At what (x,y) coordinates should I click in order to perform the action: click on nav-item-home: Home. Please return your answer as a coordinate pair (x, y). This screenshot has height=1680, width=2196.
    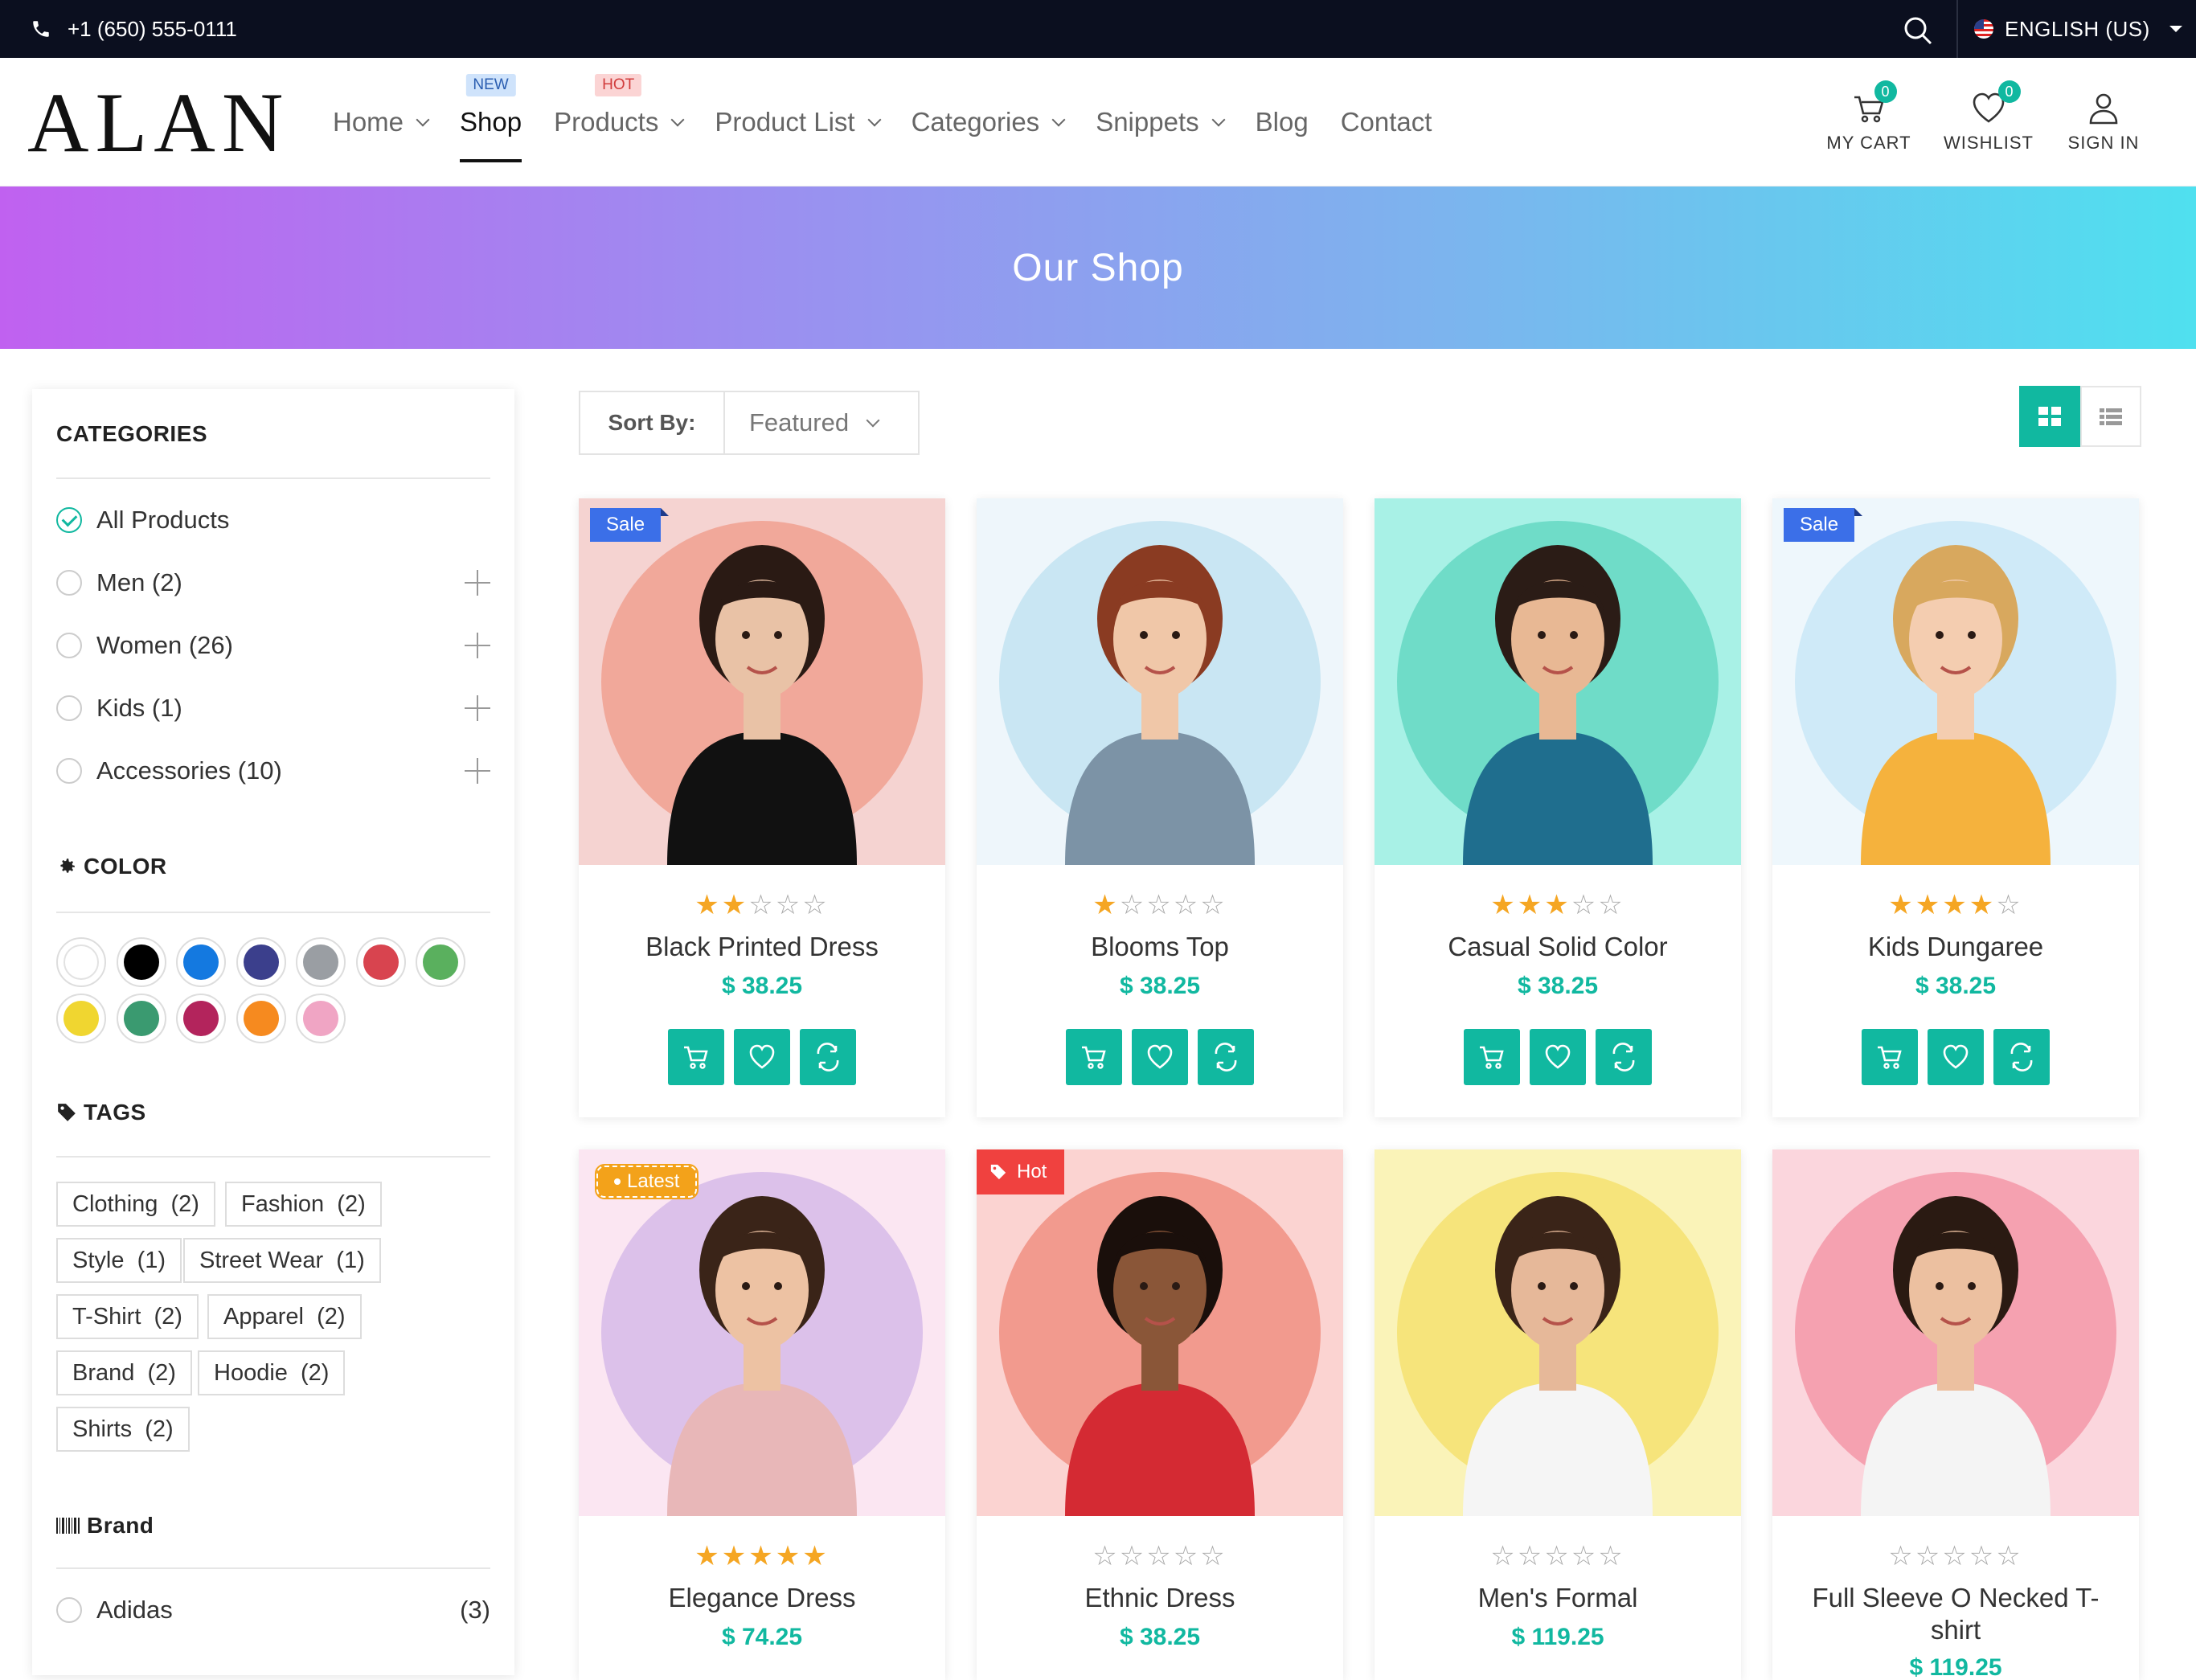
    Looking at the image, I should click on (381, 122).